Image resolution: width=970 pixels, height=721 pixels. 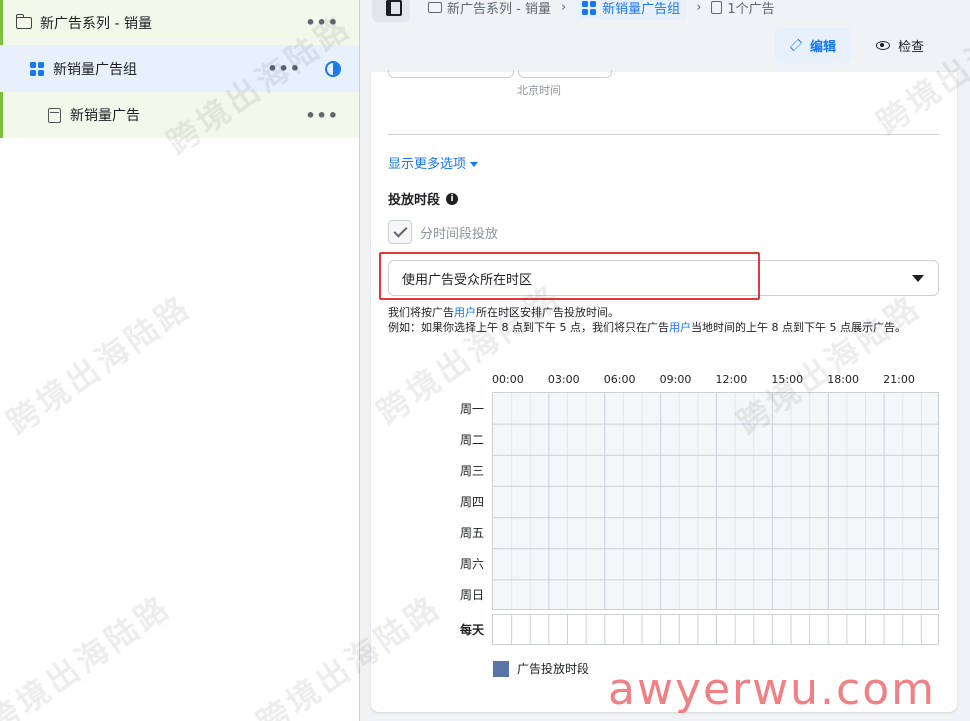 What do you see at coordinates (471, 630) in the screenshot?
I see `everyday-label: 每天` at bounding box center [471, 630].